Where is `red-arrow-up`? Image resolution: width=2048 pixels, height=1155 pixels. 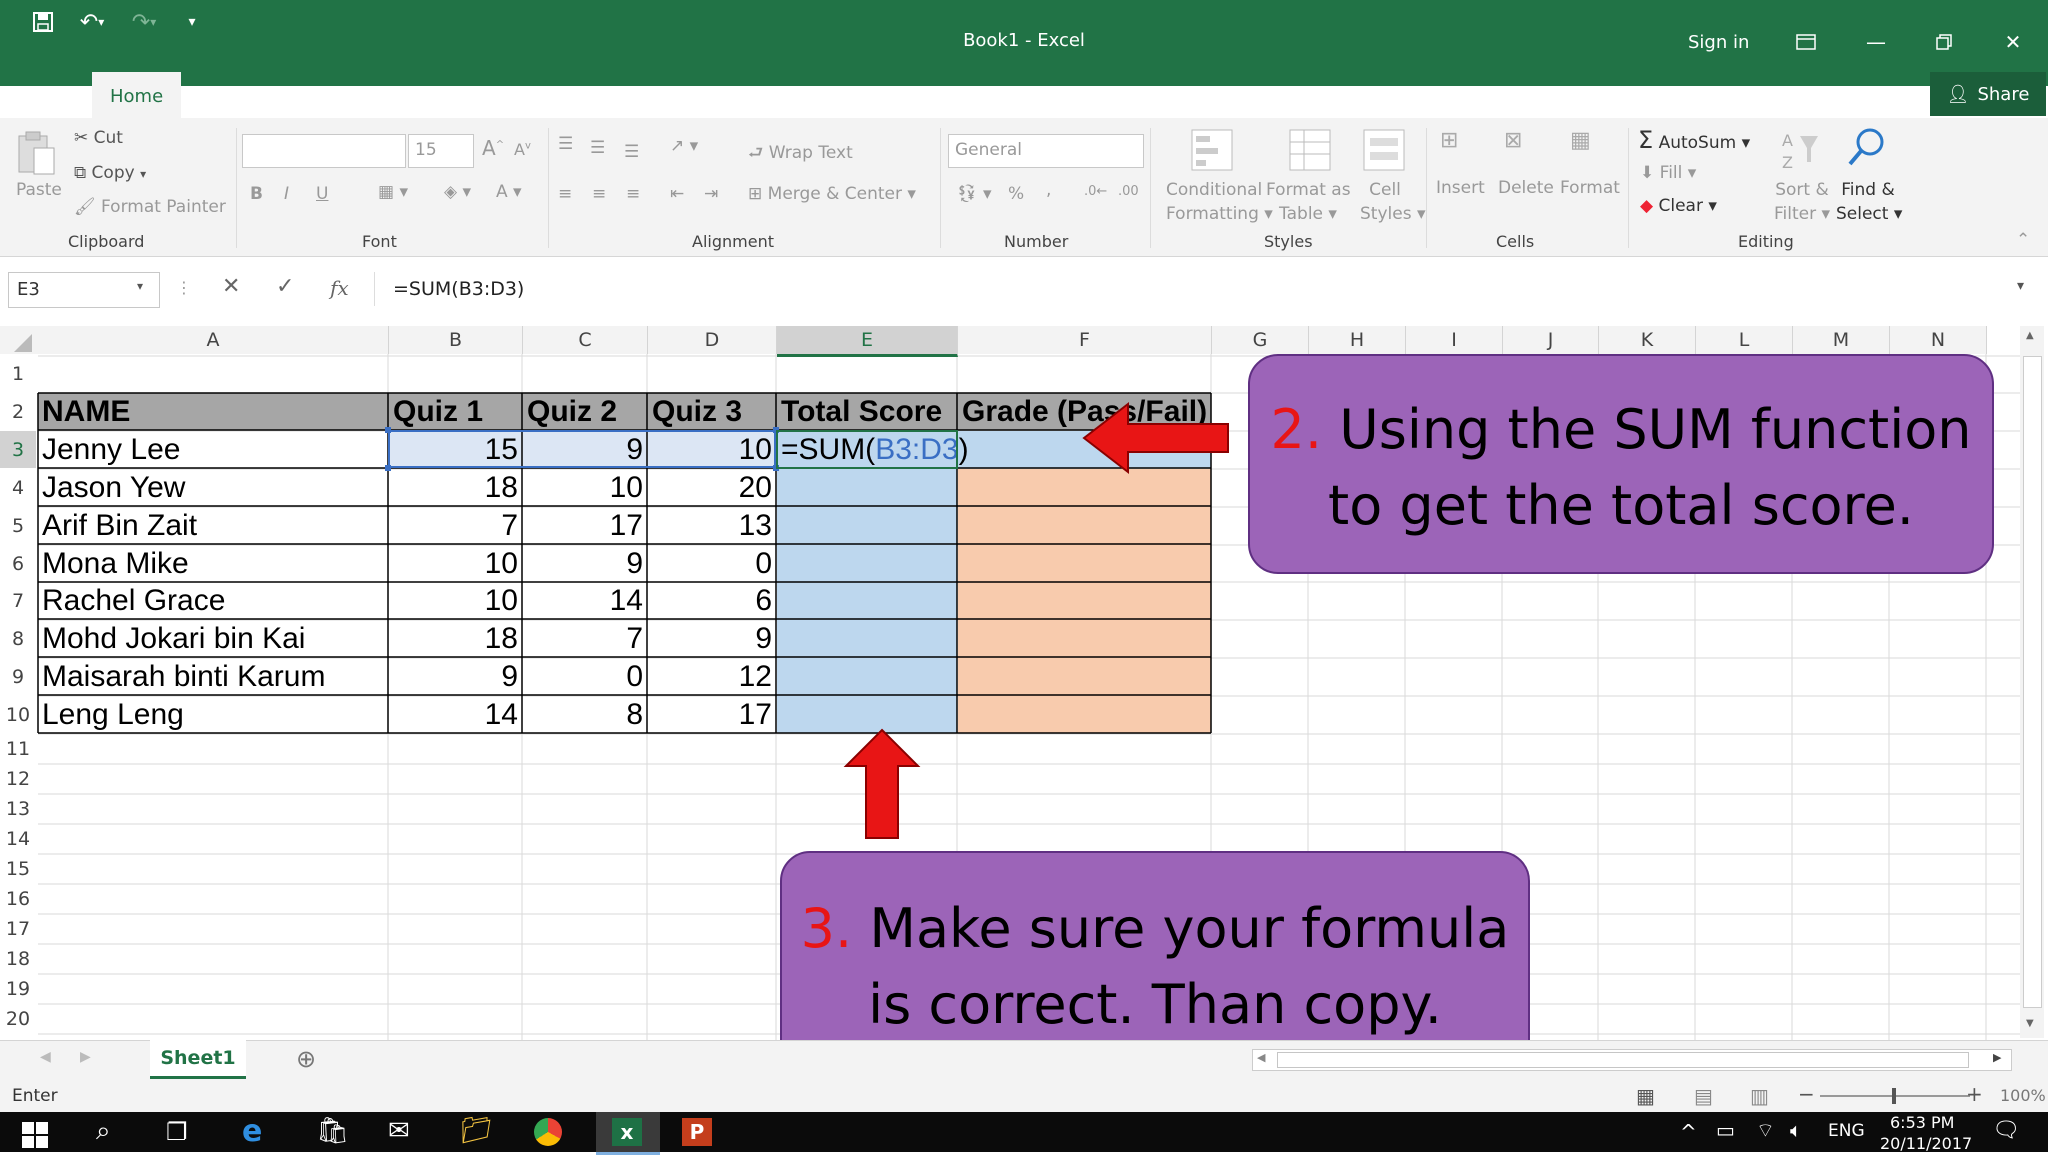 red-arrow-up is located at coordinates (882, 783).